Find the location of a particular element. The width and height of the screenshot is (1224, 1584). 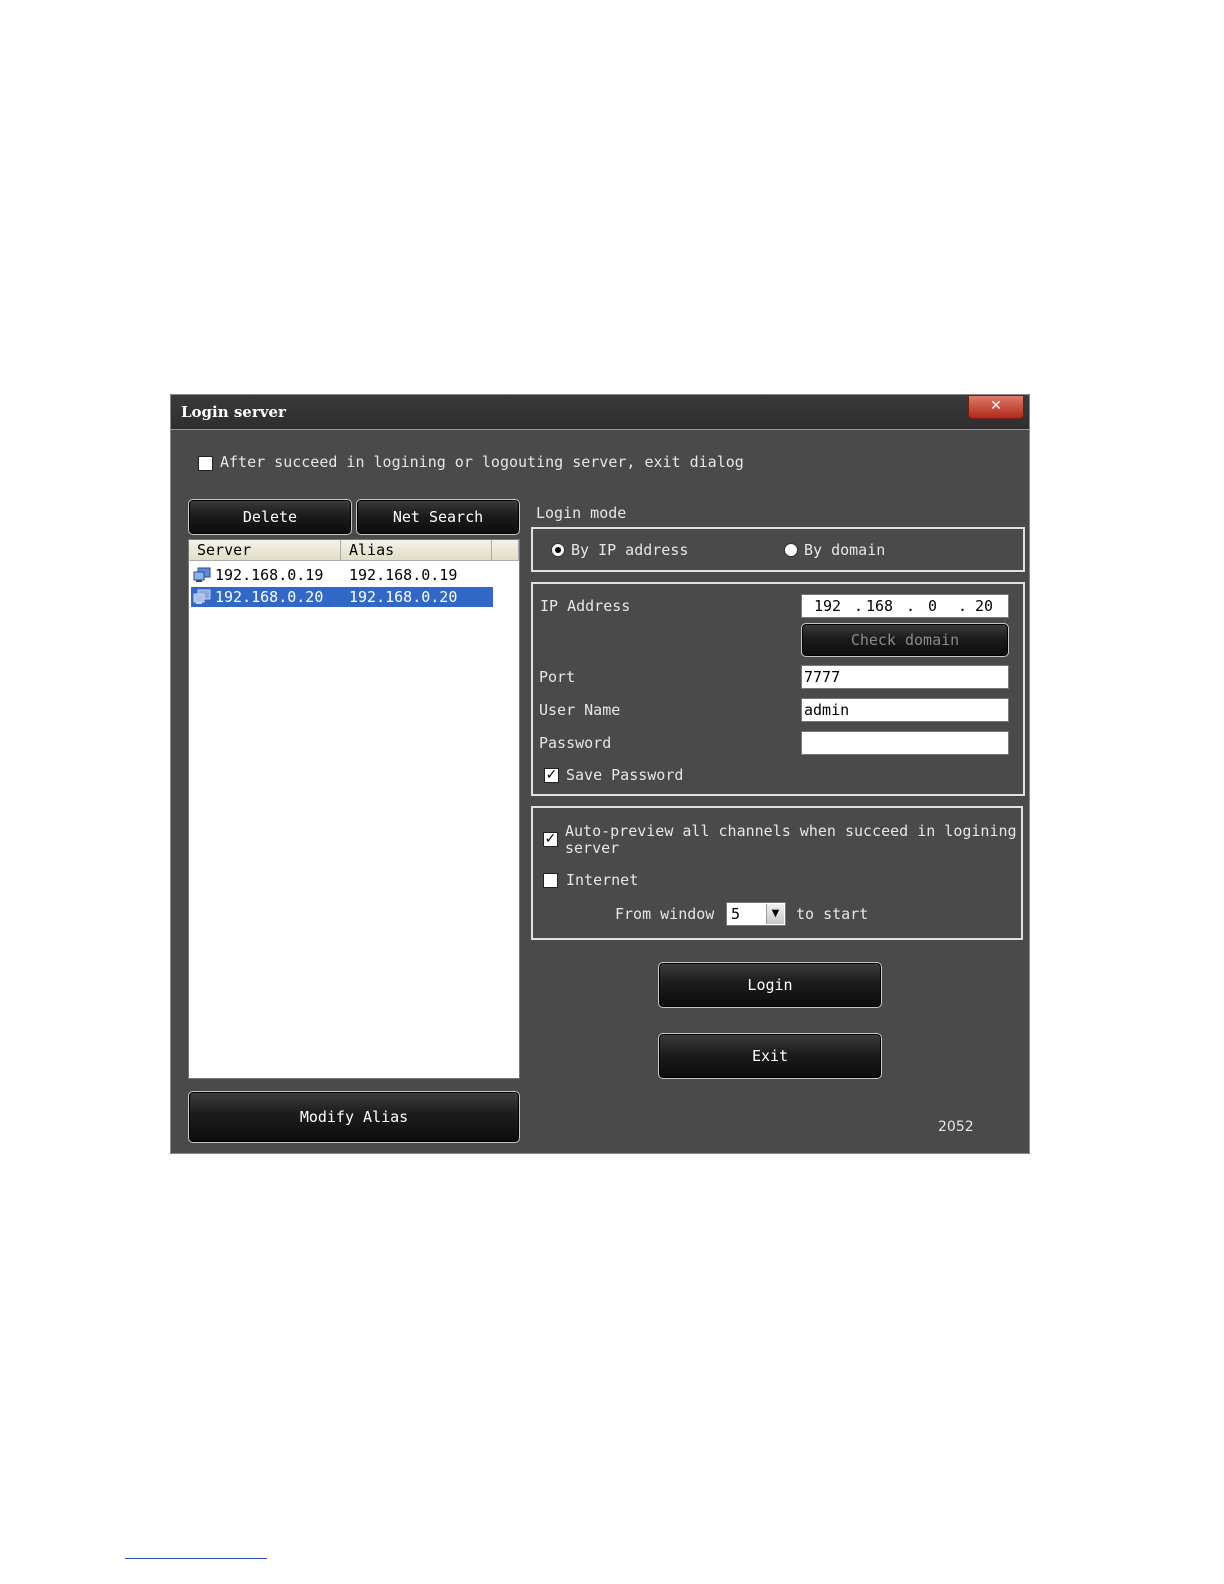

column-header-server: Server is located at coordinates (265, 550).